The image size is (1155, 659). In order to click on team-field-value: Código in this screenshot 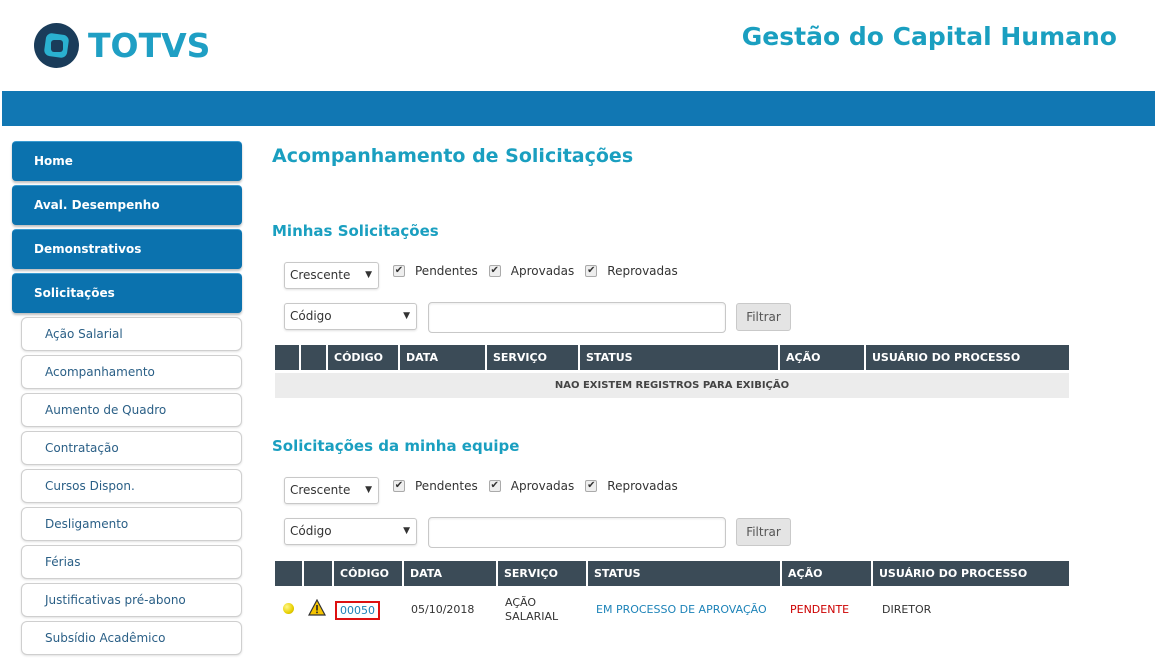, I will do `click(311, 531)`.